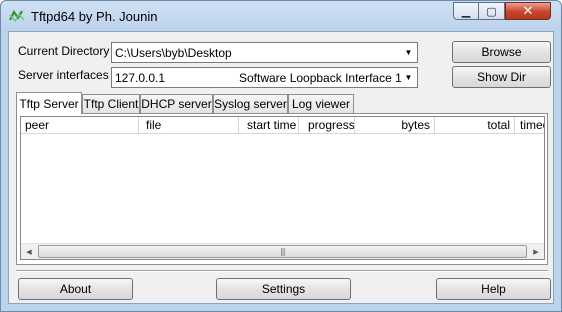 The width and height of the screenshot is (562, 312). I want to click on close-button: ✕, so click(528, 11).